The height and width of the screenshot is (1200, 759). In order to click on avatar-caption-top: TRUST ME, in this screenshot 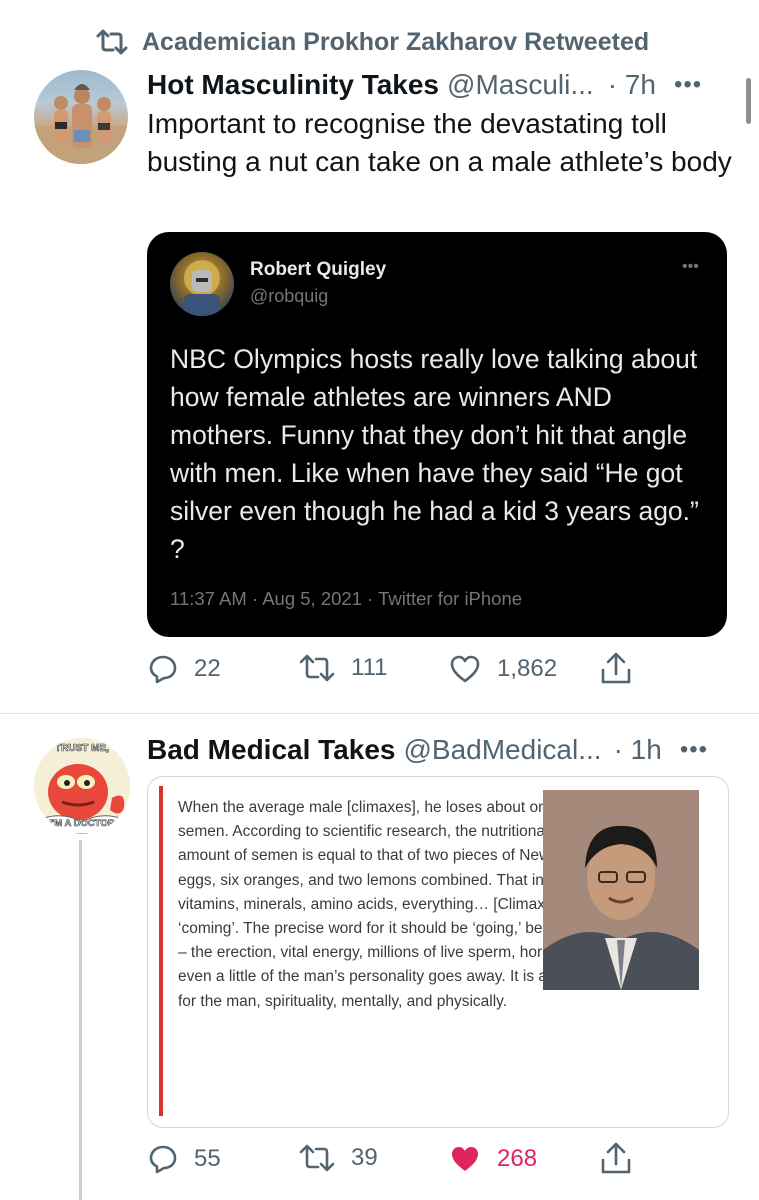, I will do `click(82, 748)`.